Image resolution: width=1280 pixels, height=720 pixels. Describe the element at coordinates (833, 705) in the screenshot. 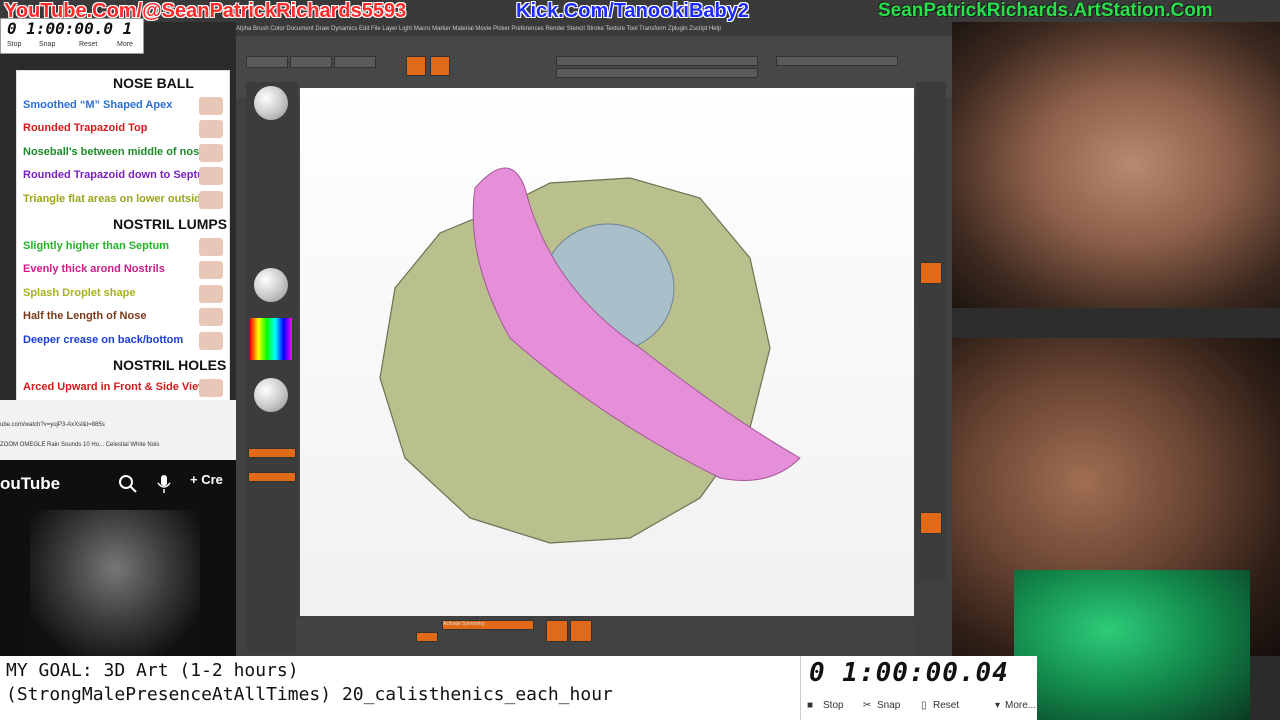

I see `big-timer-stop-button: Stop` at that location.